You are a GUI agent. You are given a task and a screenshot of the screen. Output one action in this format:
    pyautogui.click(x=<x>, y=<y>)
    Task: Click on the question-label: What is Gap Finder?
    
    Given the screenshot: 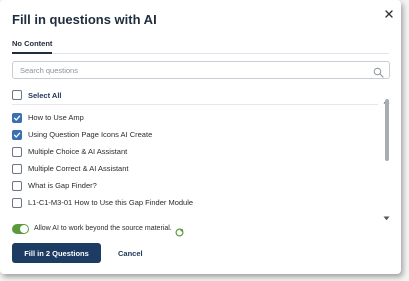 What is the action you would take?
    pyautogui.click(x=62, y=185)
    